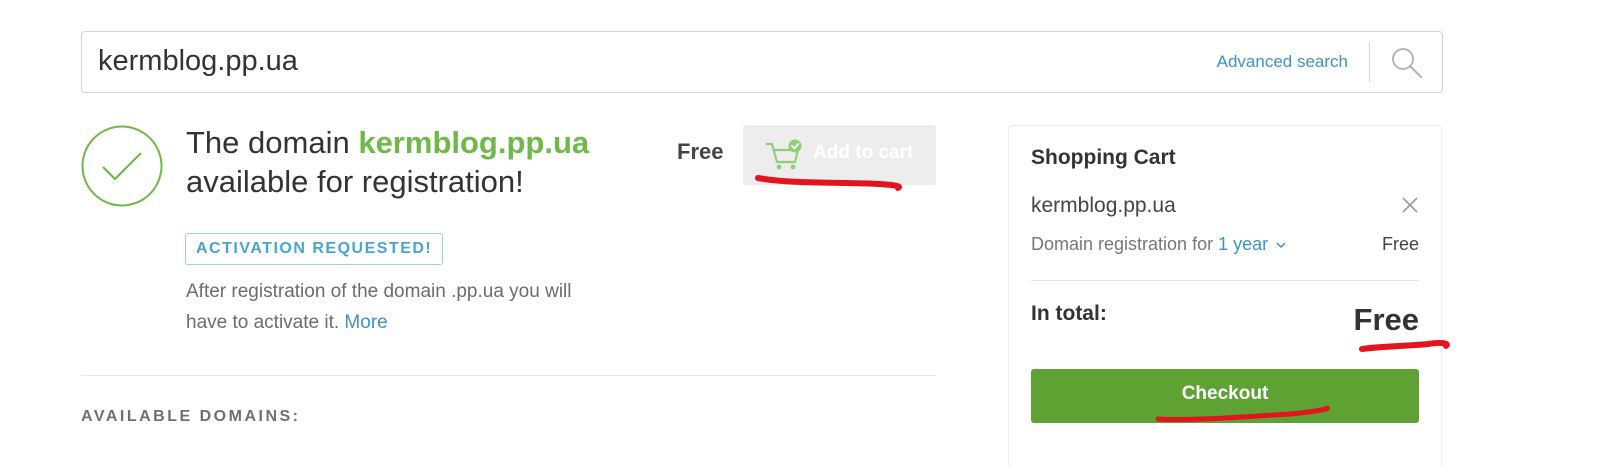  What do you see at coordinates (1281, 245) in the screenshot?
I see `chevron-down-icon` at bounding box center [1281, 245].